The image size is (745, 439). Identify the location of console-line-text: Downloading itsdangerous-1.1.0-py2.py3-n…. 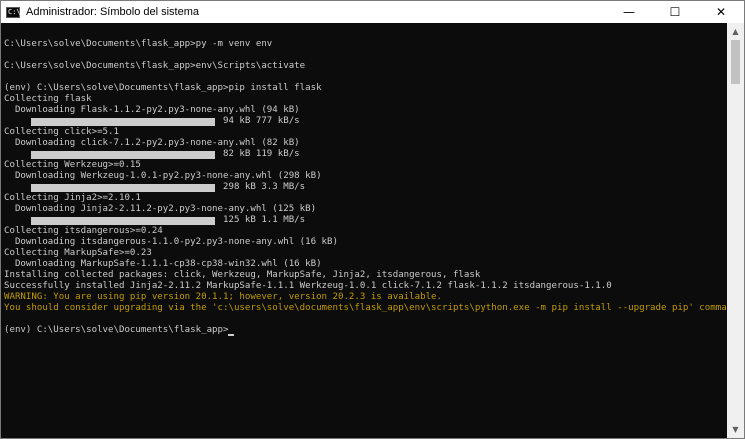
(171, 242).